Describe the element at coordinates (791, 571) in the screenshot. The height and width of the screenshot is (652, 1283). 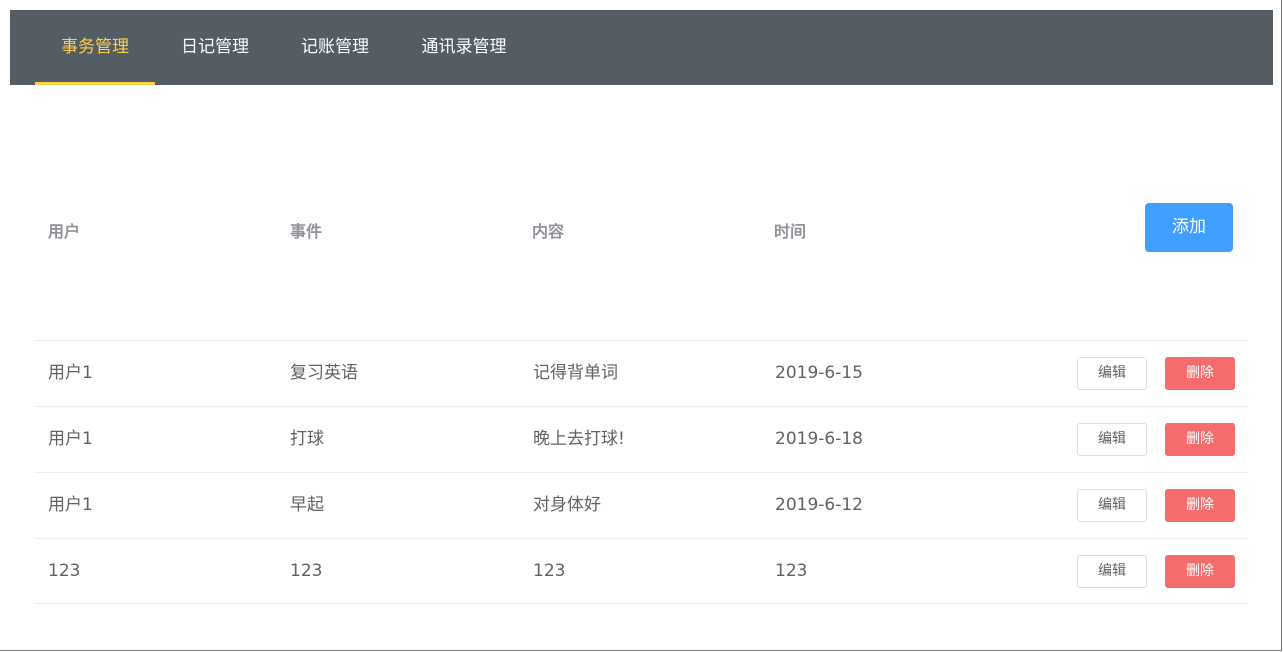
I see `cell-time: 123` at that location.